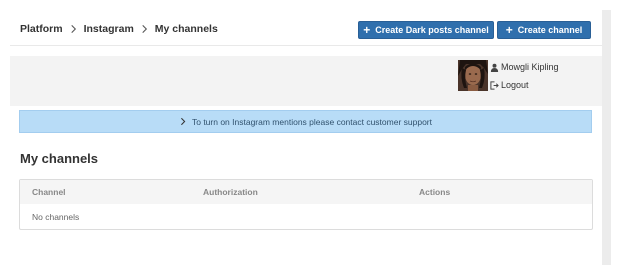 Image resolution: width=623 pixels, height=265 pixels. Describe the element at coordinates (432, 30) in the screenshot. I see `create-dark-posts-channel-label: Create Dark posts channel` at that location.